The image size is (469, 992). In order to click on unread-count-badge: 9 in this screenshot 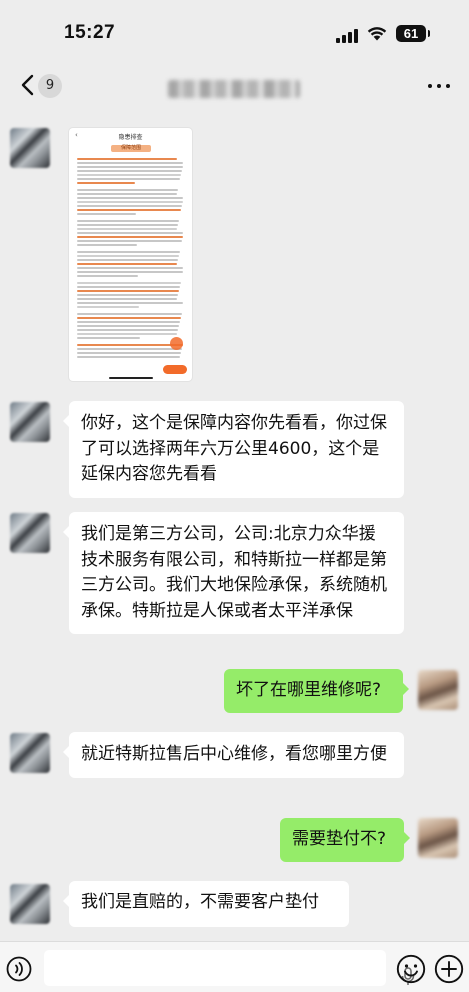, I will do `click(50, 86)`.